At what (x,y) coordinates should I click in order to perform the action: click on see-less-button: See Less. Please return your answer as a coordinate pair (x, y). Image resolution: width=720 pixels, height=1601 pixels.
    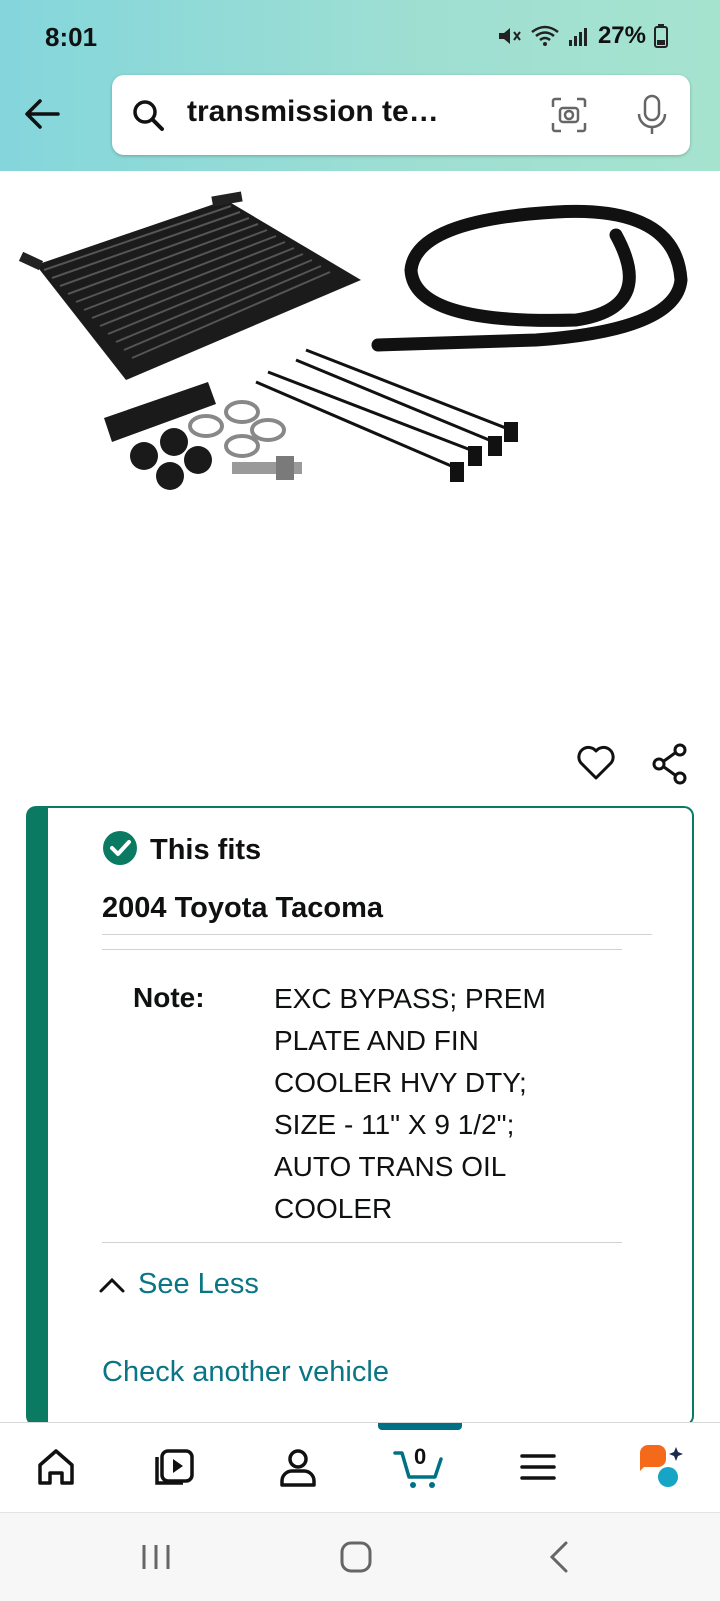
    Looking at the image, I should click on (178, 1284).